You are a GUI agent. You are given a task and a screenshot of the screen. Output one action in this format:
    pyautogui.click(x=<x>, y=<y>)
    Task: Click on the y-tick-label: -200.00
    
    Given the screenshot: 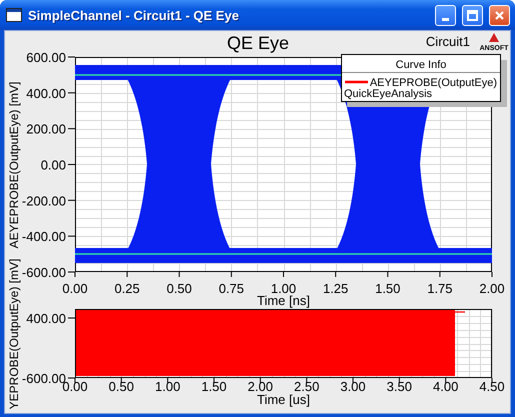 What is the action you would take?
    pyautogui.click(x=44, y=200)
    